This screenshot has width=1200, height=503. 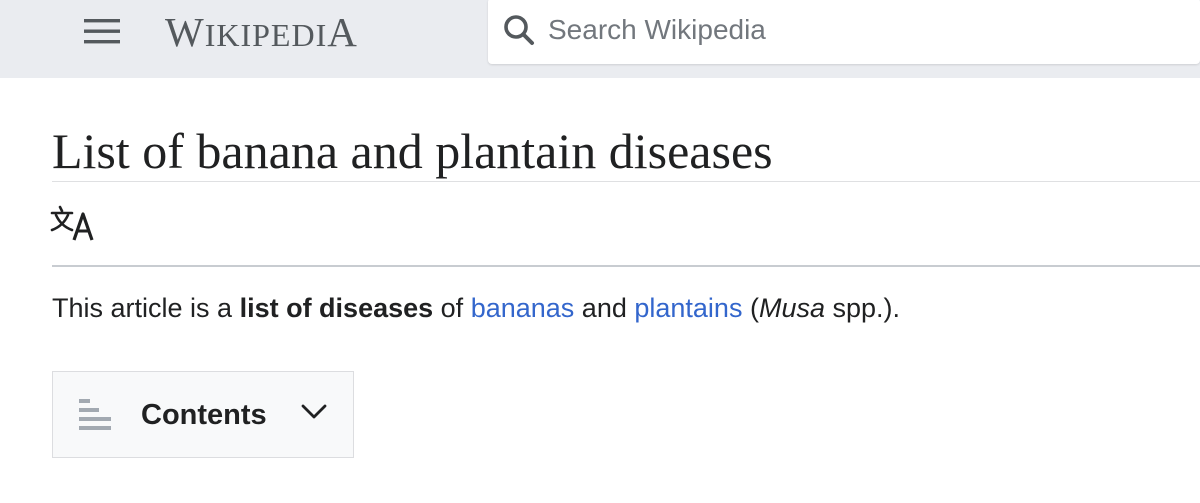 I want to click on wordmark-middle: IKIPEDI, so click(x=266, y=35).